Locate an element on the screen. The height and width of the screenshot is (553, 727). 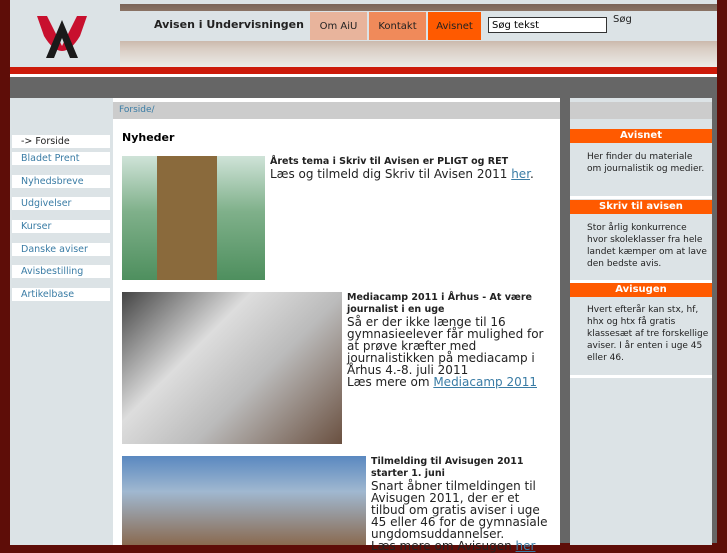
box-title-avisugen: Avisugen is located at coordinates (641, 290).